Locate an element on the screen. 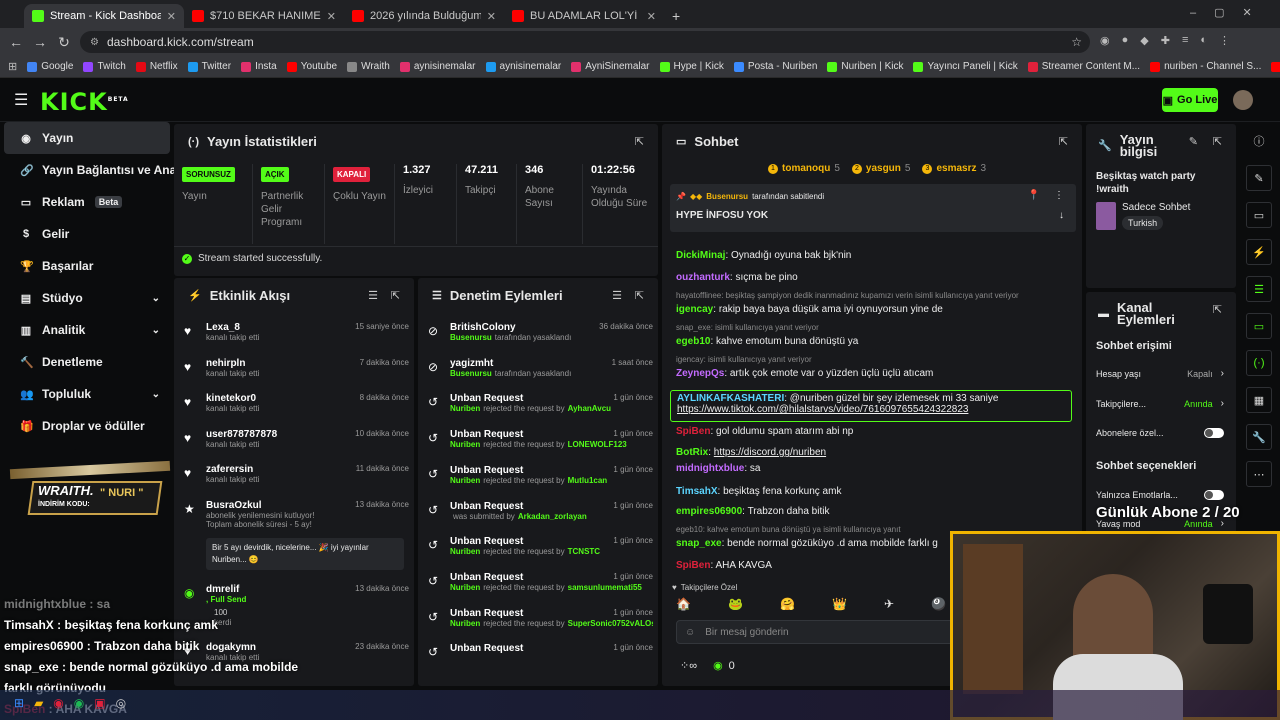  emote-picker-icon: ☺ is located at coordinates (690, 632).